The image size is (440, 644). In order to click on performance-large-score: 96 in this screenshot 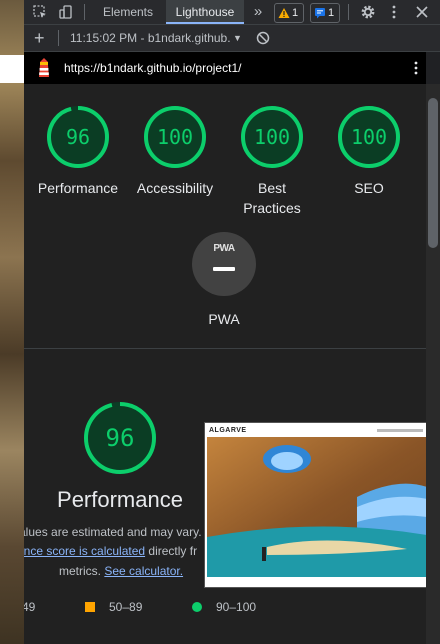, I will do `click(120, 438)`.